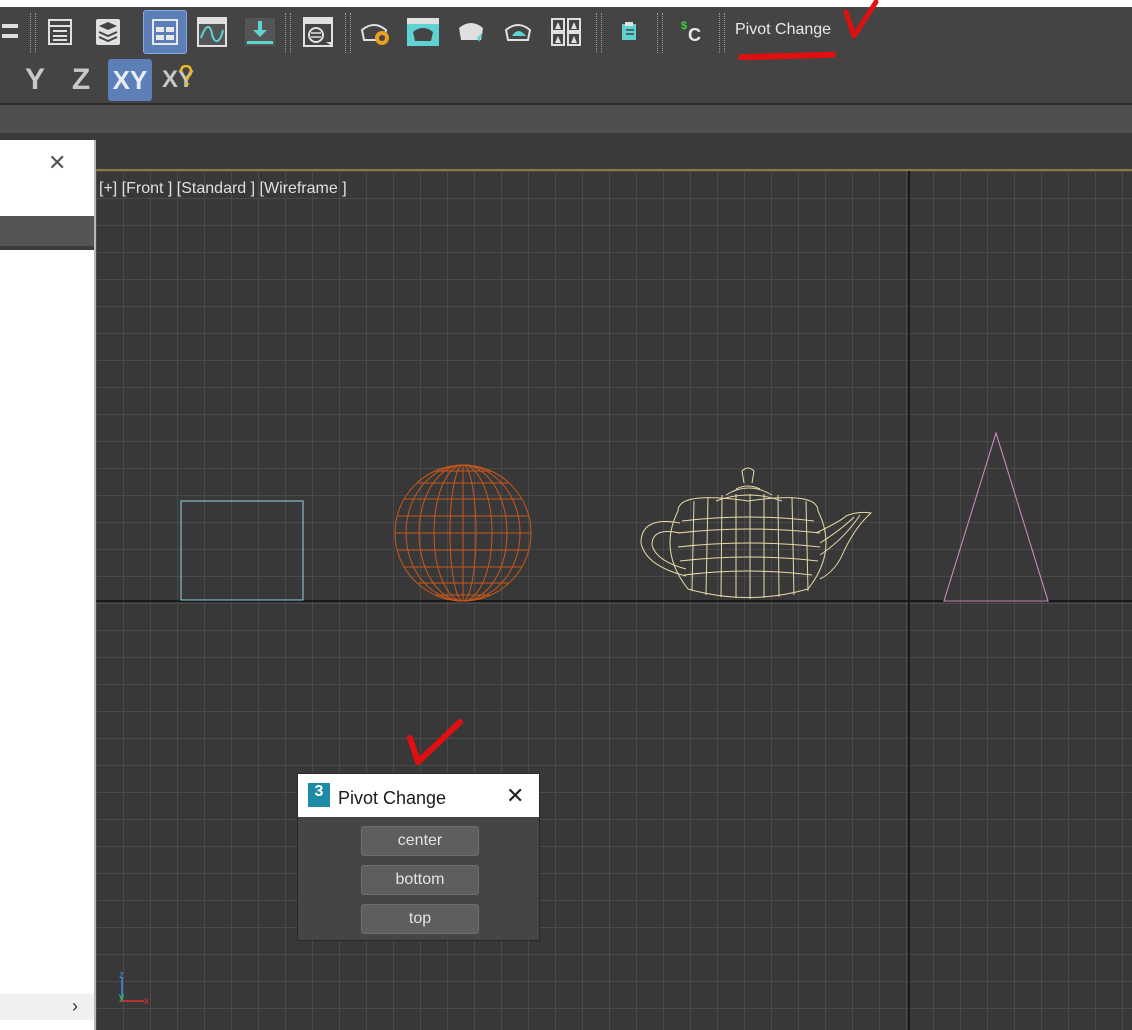  Describe the element at coordinates (420, 841) in the screenshot. I see `center-button: center` at that location.